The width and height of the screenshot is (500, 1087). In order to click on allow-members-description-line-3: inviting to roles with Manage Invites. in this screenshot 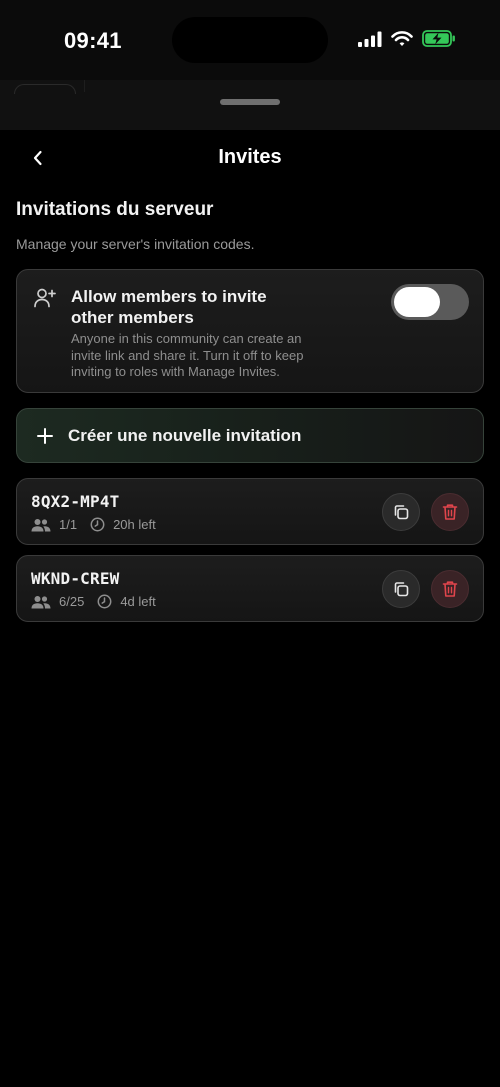, I will do `click(175, 371)`.